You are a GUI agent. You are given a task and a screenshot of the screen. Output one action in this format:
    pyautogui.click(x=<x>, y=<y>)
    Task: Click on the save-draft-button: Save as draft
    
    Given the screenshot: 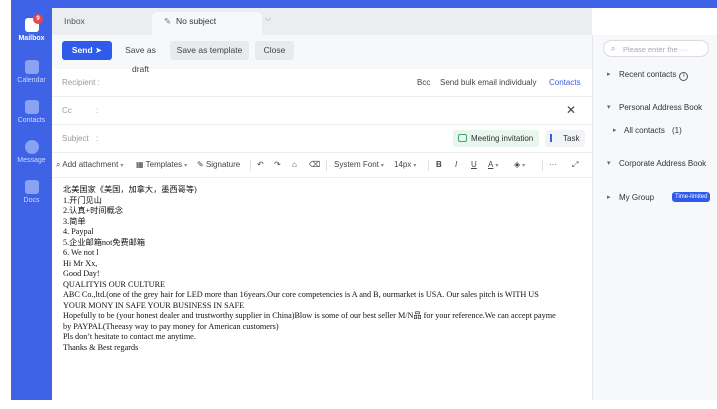 What is the action you would take?
    pyautogui.click(x=140, y=57)
    